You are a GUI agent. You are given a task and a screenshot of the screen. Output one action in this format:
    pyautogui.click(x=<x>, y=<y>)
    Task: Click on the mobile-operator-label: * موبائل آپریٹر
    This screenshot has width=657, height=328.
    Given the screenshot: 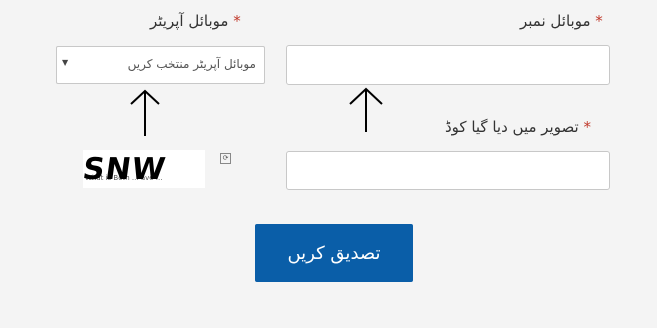 What is the action you would take?
    pyautogui.click(x=195, y=21)
    